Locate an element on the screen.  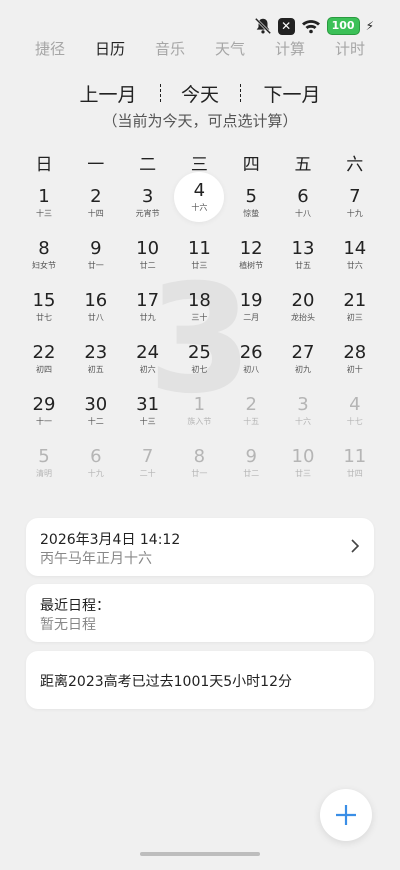
next-month-button: 下一月 is located at coordinates (291, 93).